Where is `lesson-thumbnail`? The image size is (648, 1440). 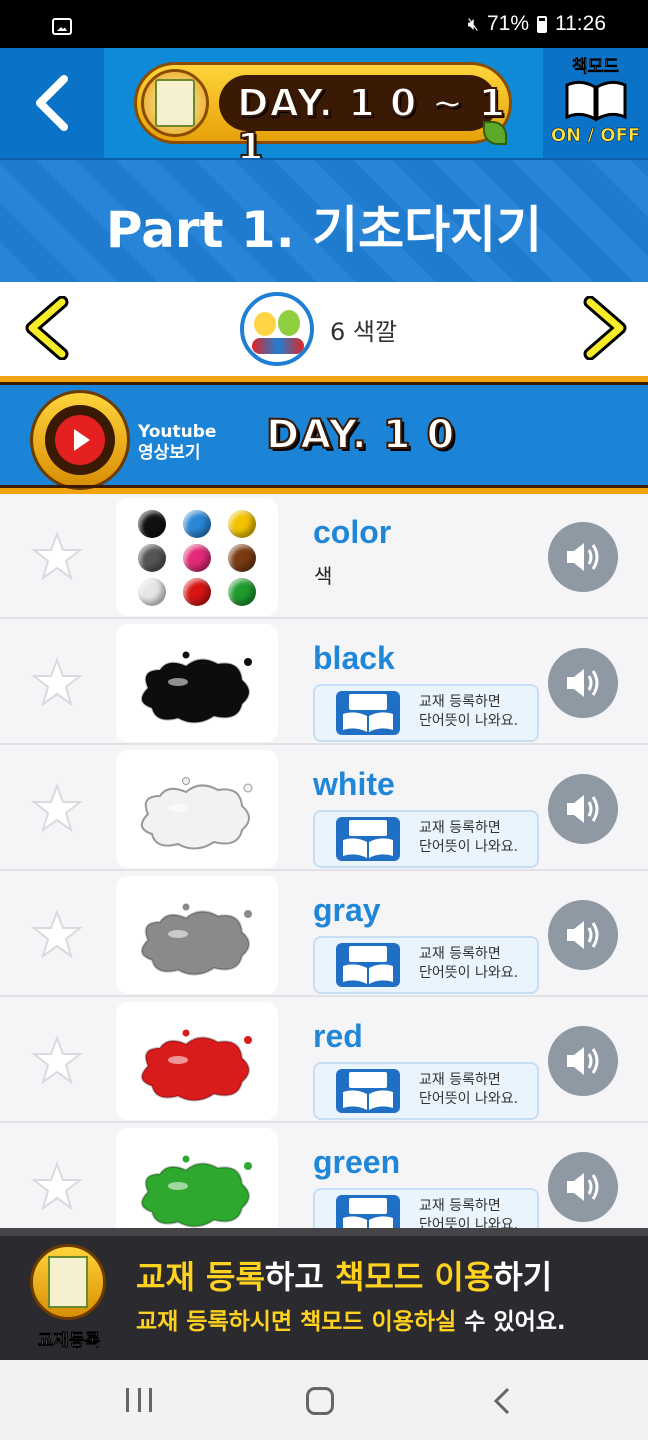
lesson-thumbnail is located at coordinates (277, 329).